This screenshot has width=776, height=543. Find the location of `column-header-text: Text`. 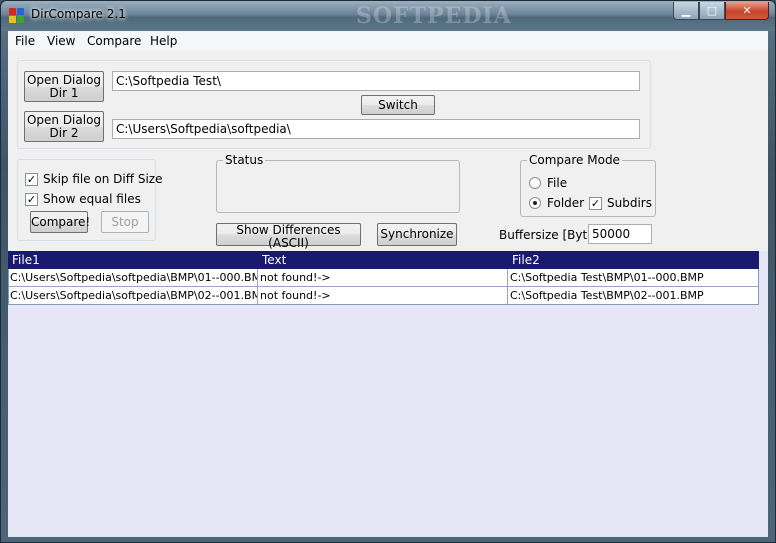

column-header-text: Text is located at coordinates (274, 260).